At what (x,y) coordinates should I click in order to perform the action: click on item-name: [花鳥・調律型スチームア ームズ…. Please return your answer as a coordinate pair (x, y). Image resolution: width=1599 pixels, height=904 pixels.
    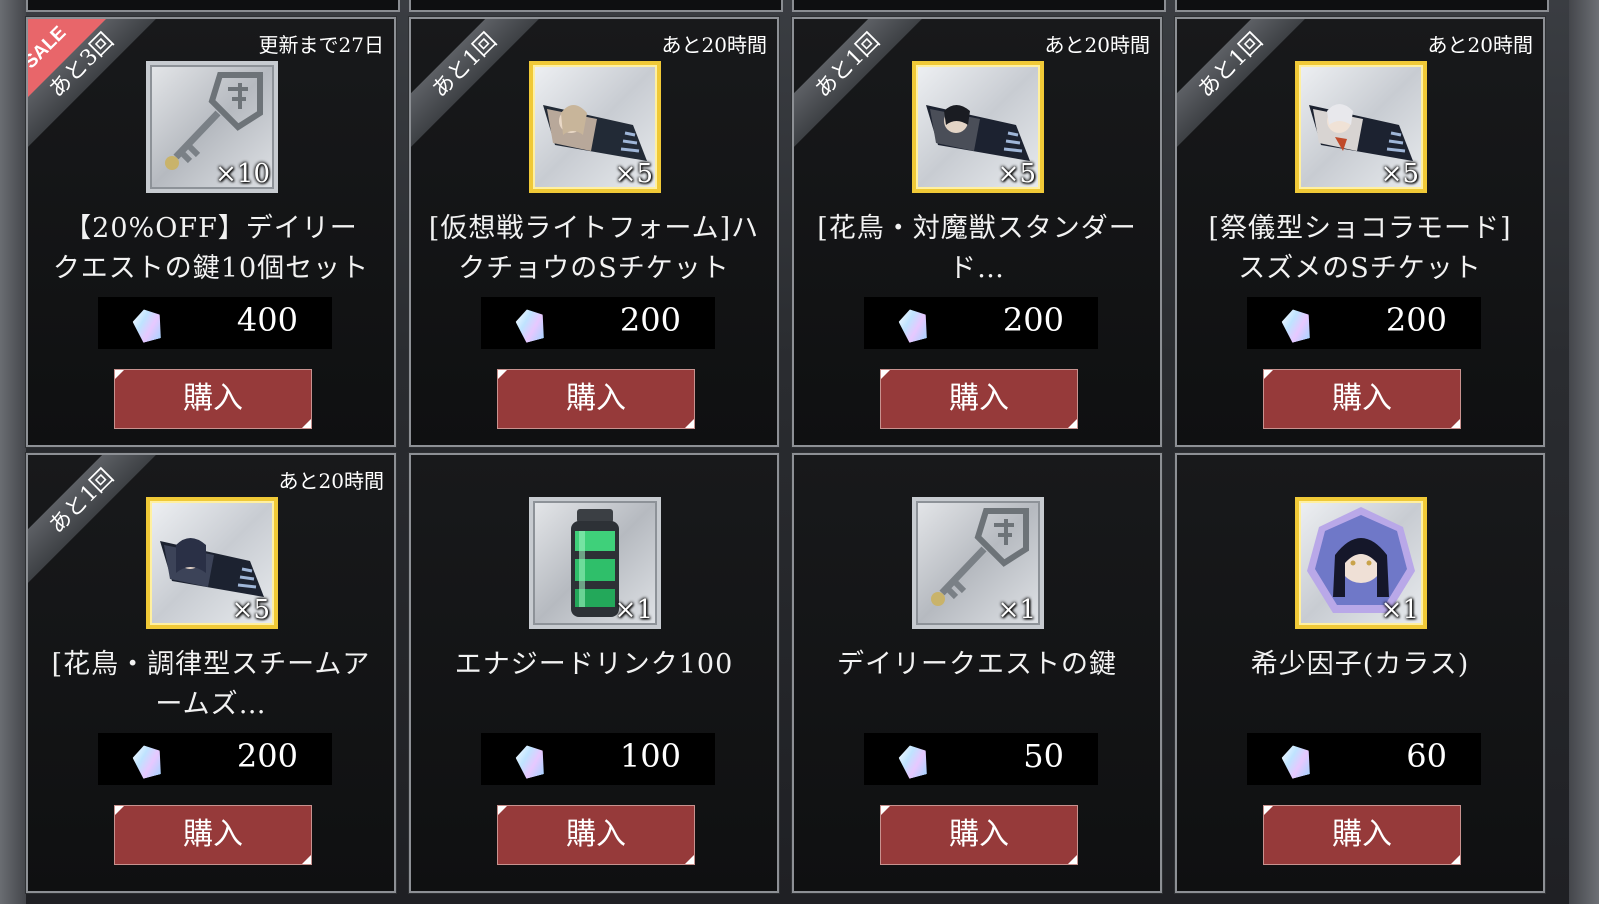
    Looking at the image, I should click on (211, 684).